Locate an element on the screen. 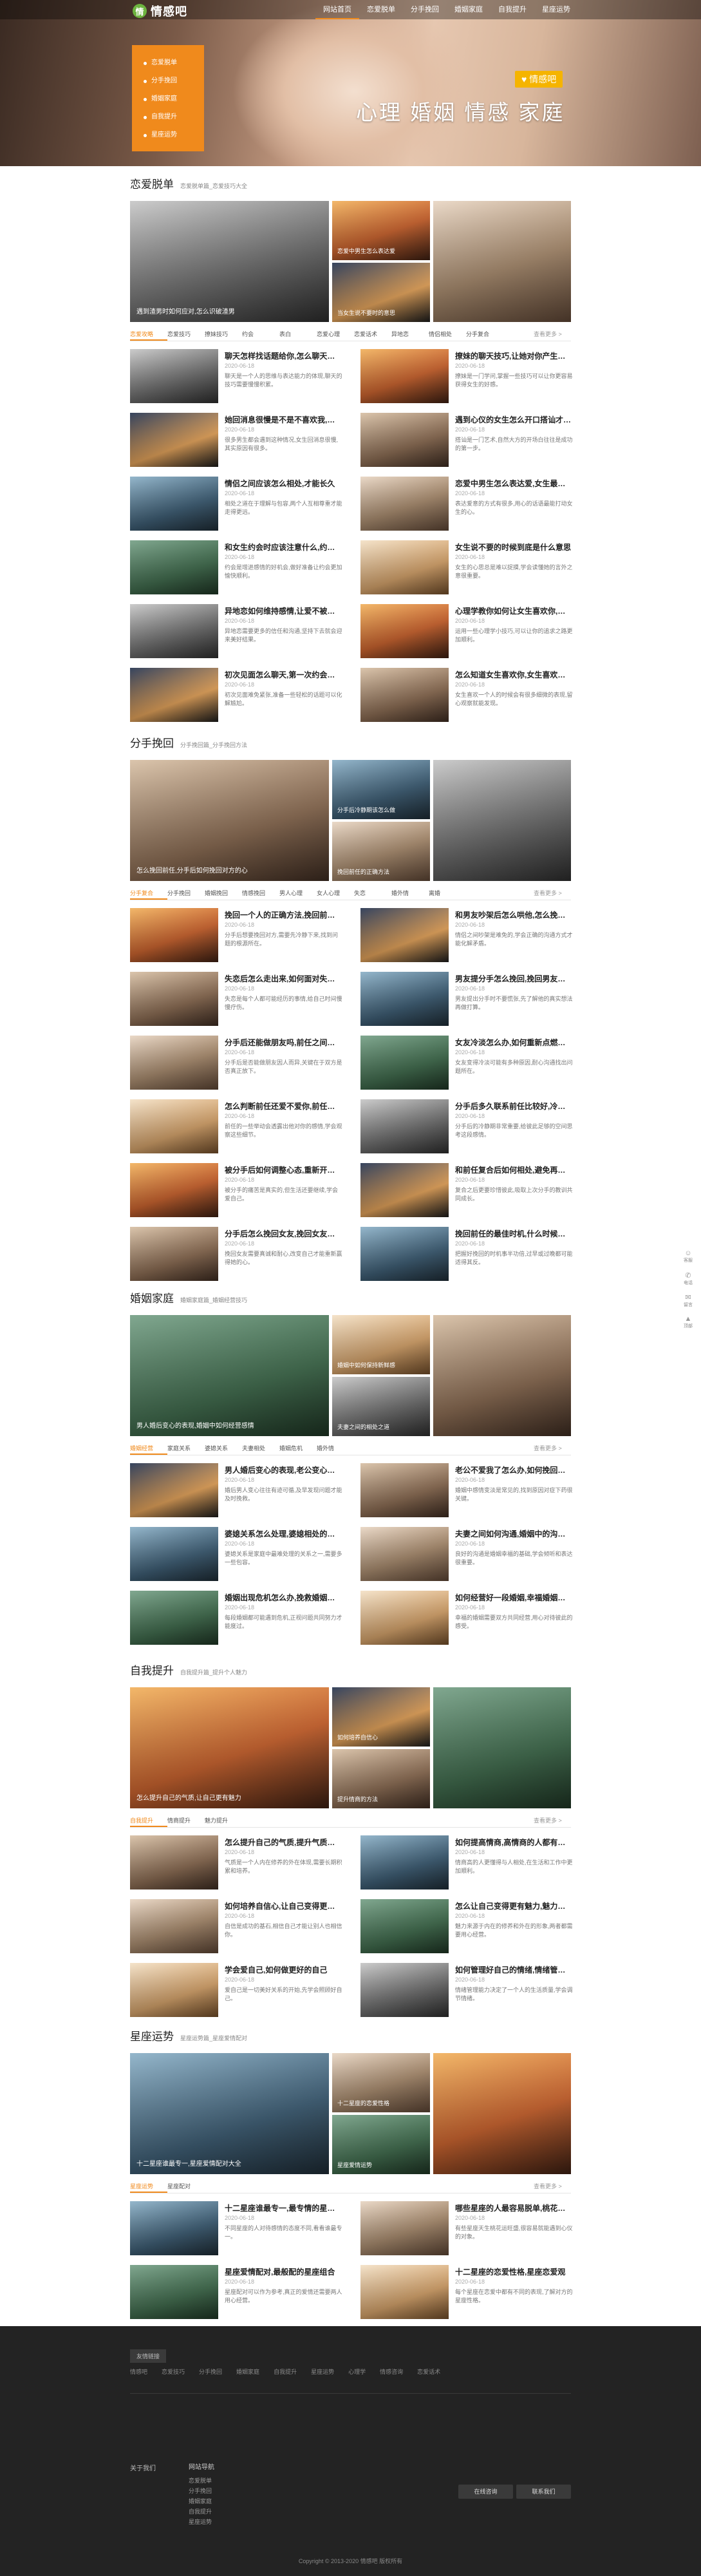 The height and width of the screenshot is (2576, 701). site-logo: 情 情感吧 is located at coordinates (160, 11).